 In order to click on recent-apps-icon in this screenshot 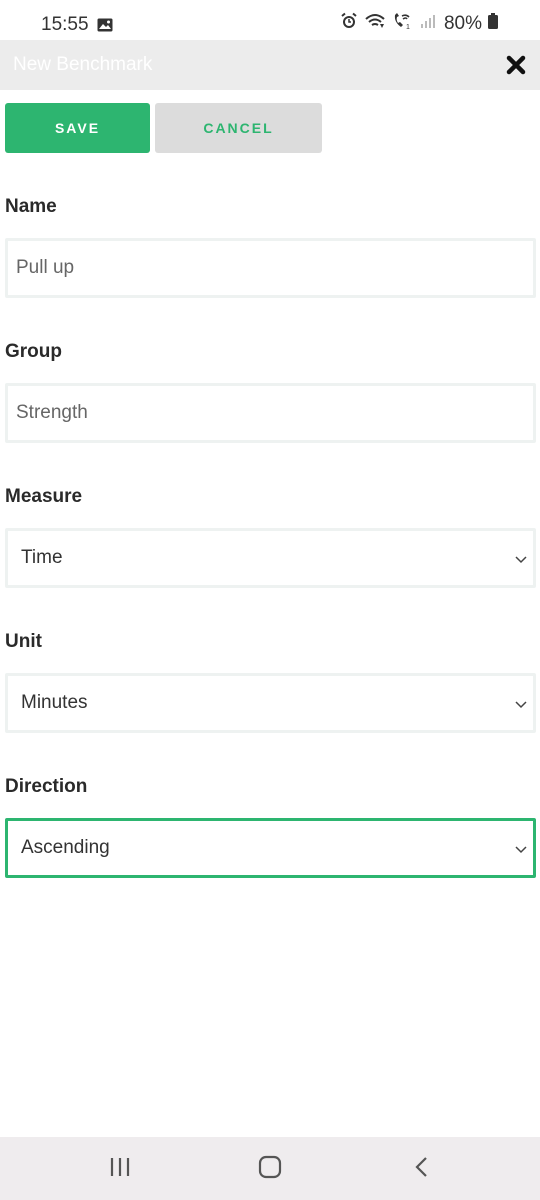, I will do `click(120, 1169)`.